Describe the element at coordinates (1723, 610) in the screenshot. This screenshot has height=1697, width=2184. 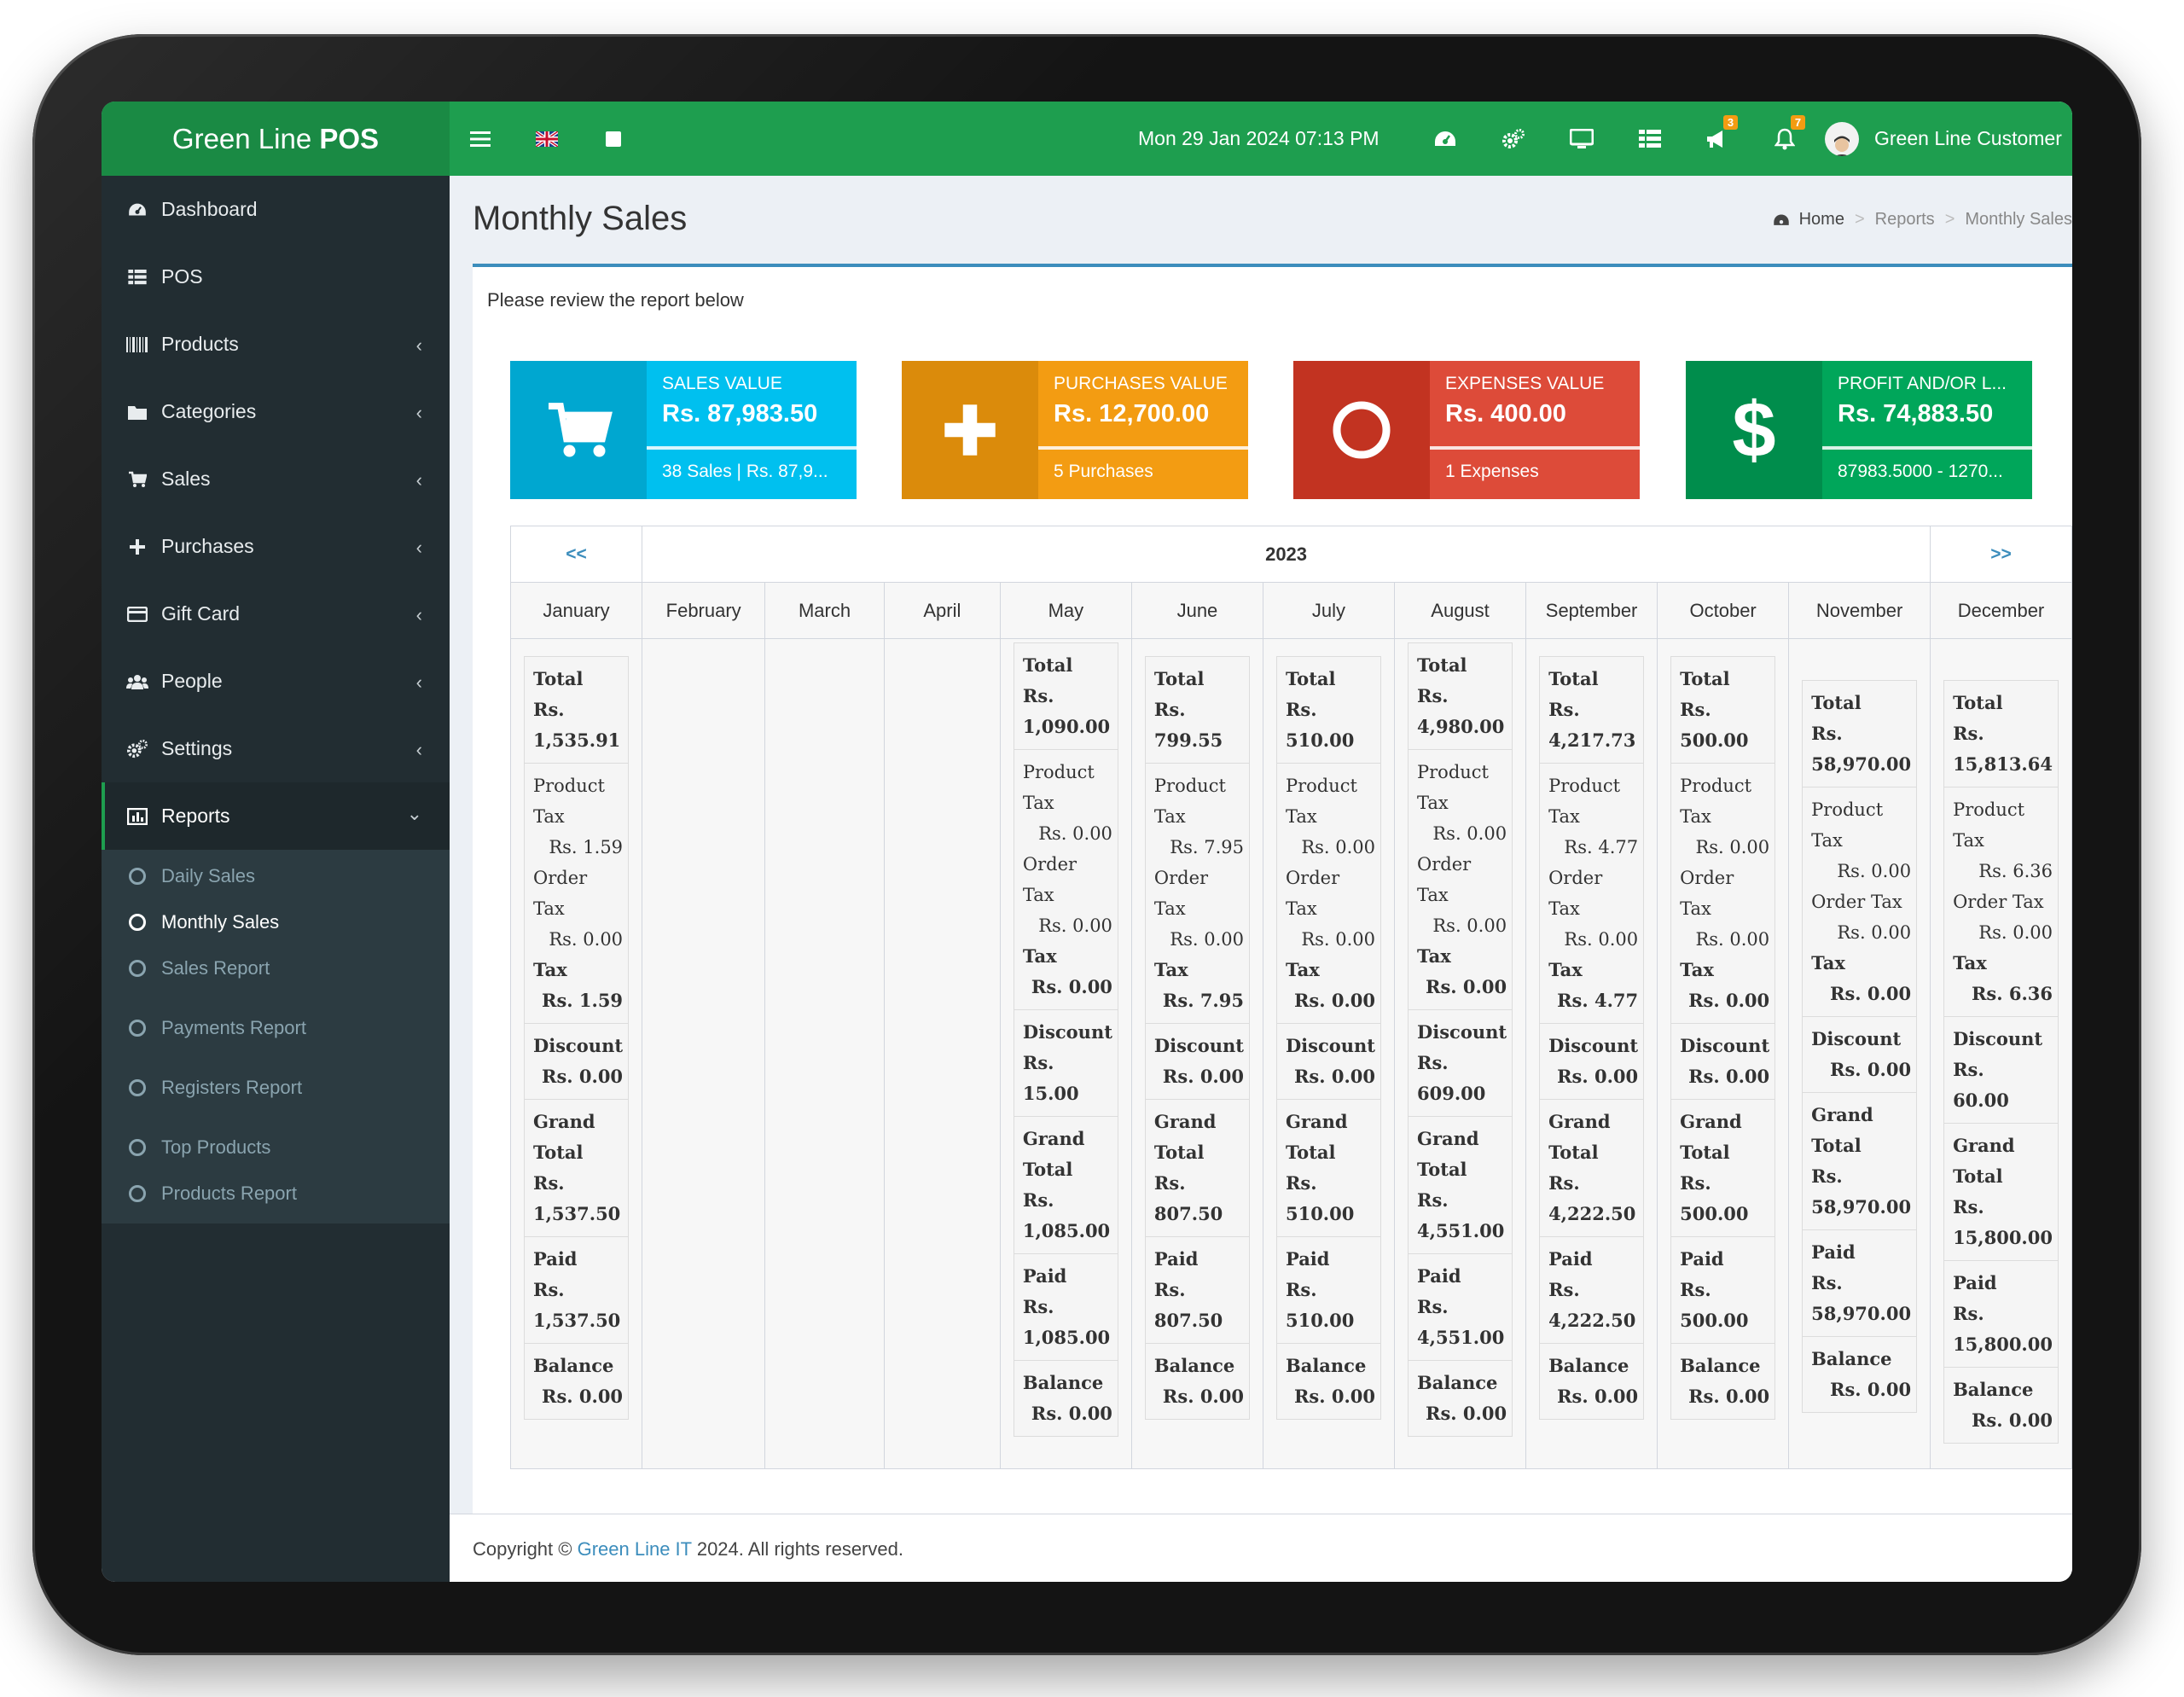
I see `month-header-october: October` at that location.